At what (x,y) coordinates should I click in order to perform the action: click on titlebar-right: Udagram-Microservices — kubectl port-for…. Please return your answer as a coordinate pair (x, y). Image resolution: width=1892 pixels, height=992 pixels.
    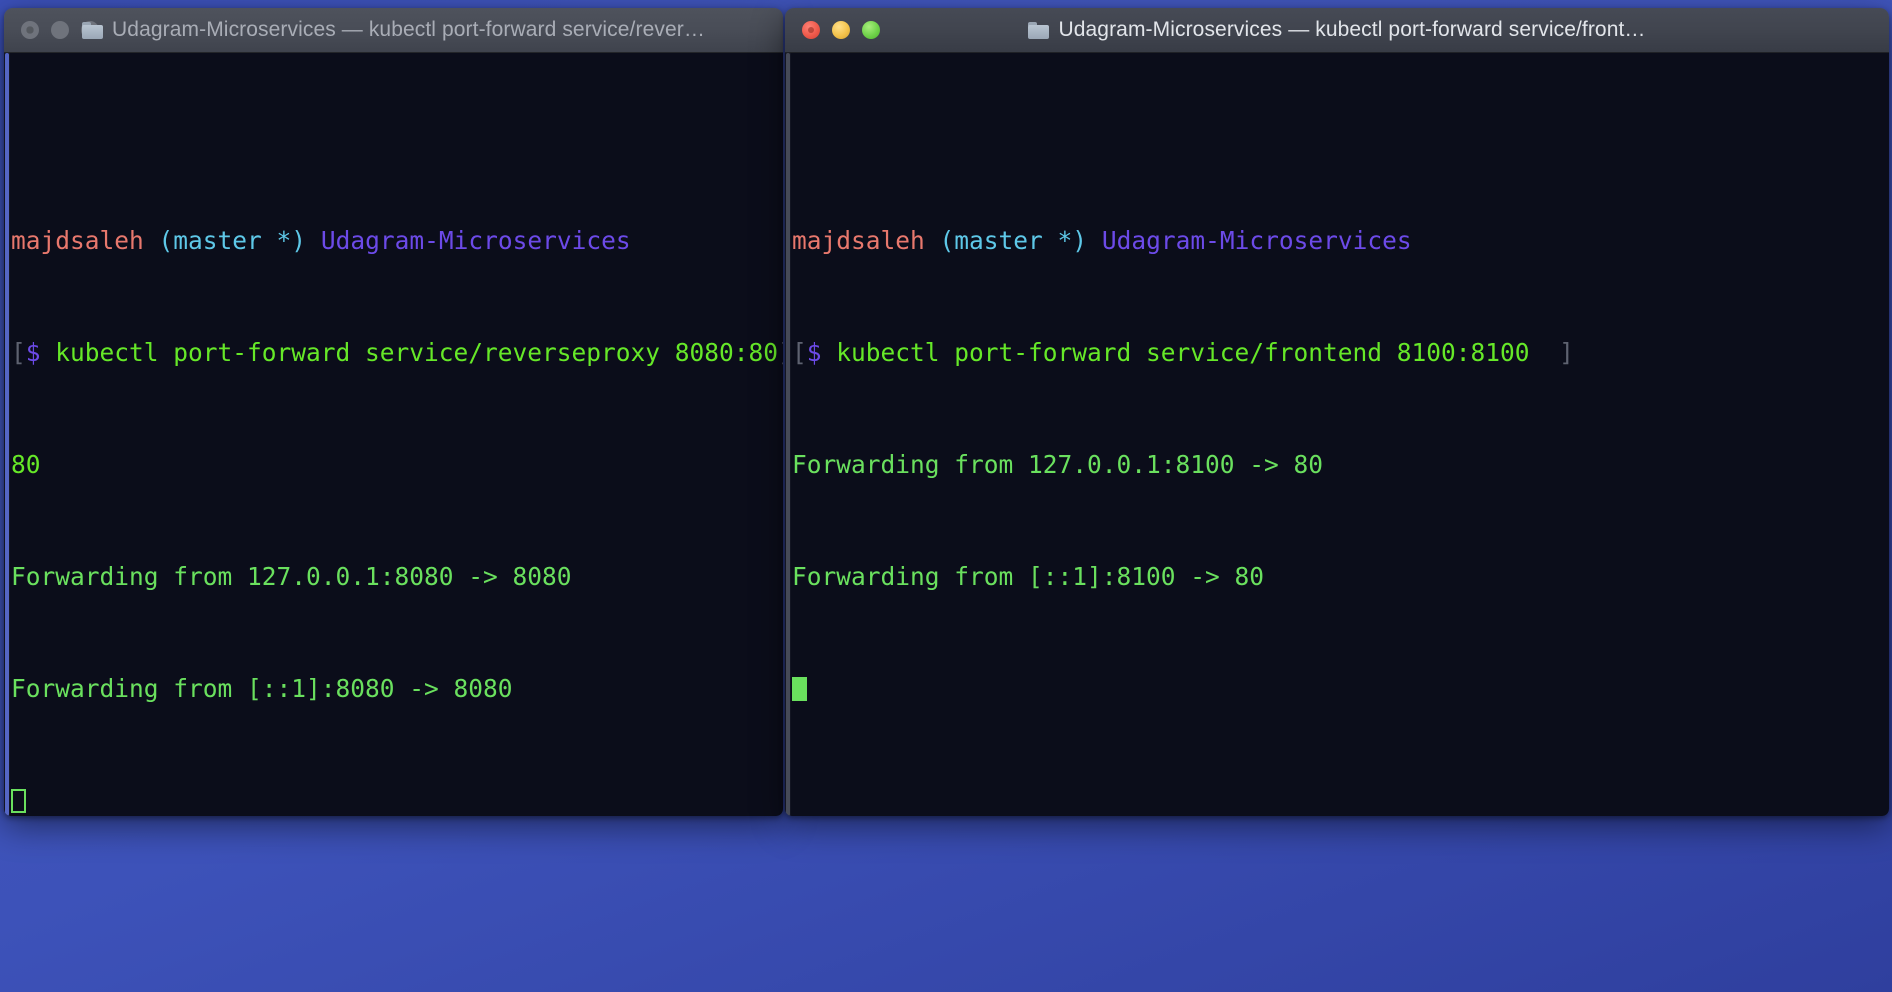
    Looking at the image, I should click on (1337, 30).